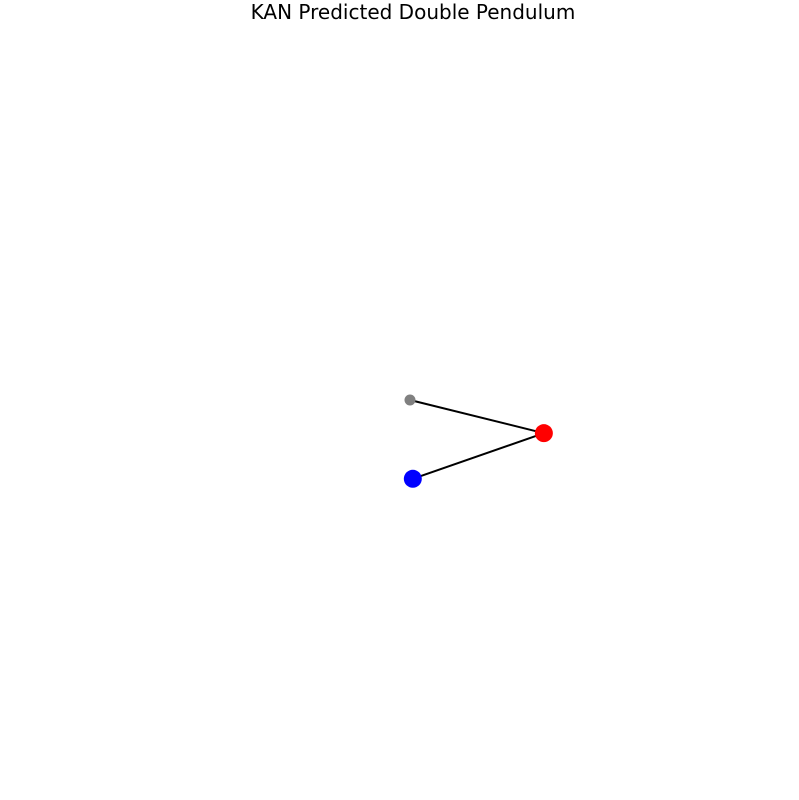 The height and width of the screenshot is (800, 799). Describe the element at coordinates (477, 417) in the screenshot. I see `rod-upper` at that location.